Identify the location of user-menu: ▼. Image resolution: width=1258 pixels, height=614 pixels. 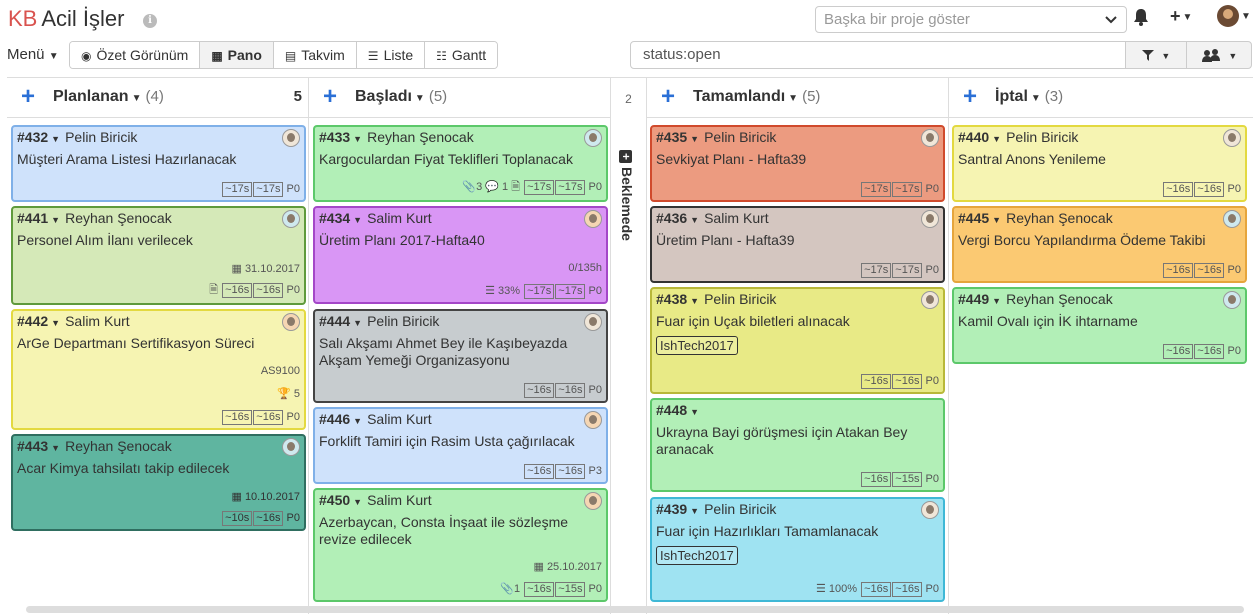
(1234, 16).